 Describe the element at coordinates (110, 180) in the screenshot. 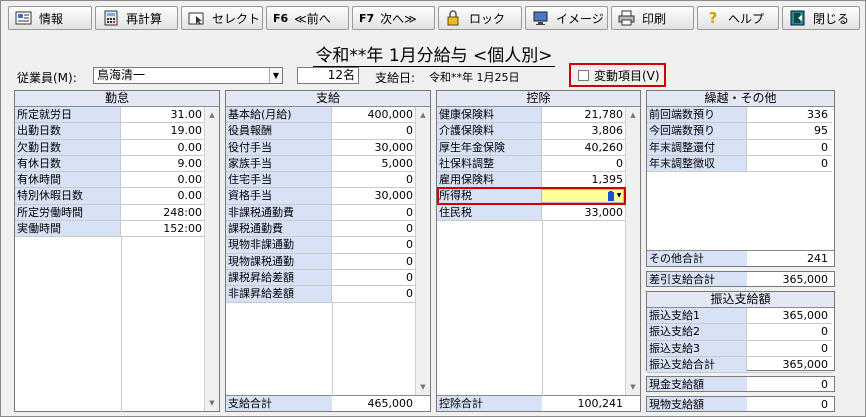

I see `attendance-row: 有休時間 0.00` at that location.